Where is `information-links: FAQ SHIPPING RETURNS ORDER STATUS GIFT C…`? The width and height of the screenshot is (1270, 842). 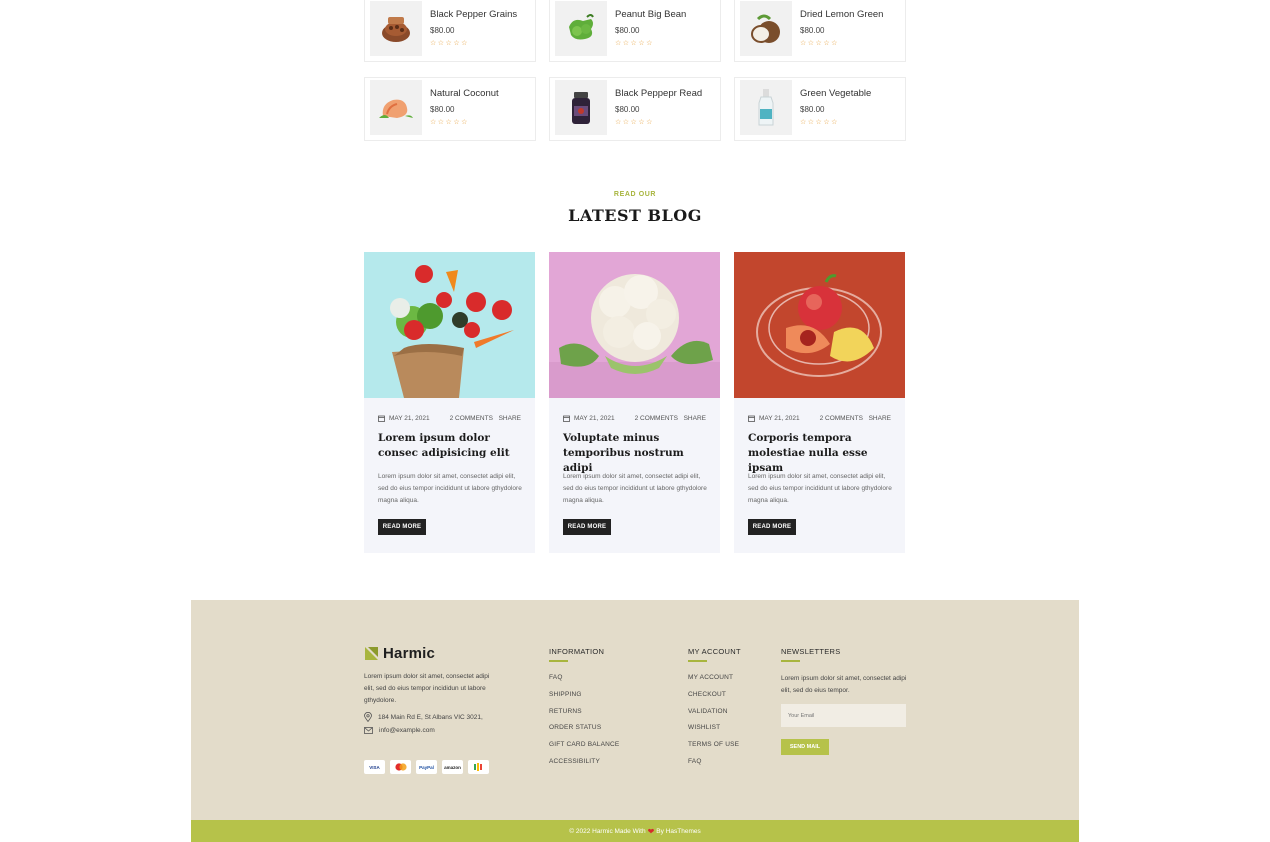
information-links: FAQ SHIPPING RETURNS ORDER STATUS GIFT C… is located at coordinates (584, 724).